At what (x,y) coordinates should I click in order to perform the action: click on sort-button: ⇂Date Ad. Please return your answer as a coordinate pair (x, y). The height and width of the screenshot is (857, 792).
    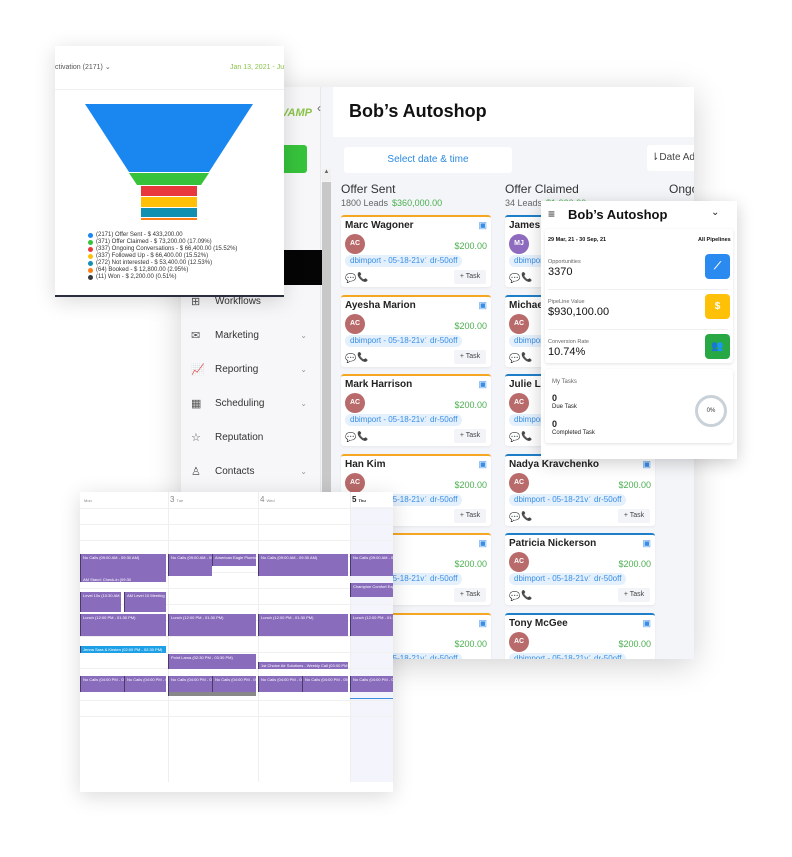
    Looking at the image, I should click on (670, 158).